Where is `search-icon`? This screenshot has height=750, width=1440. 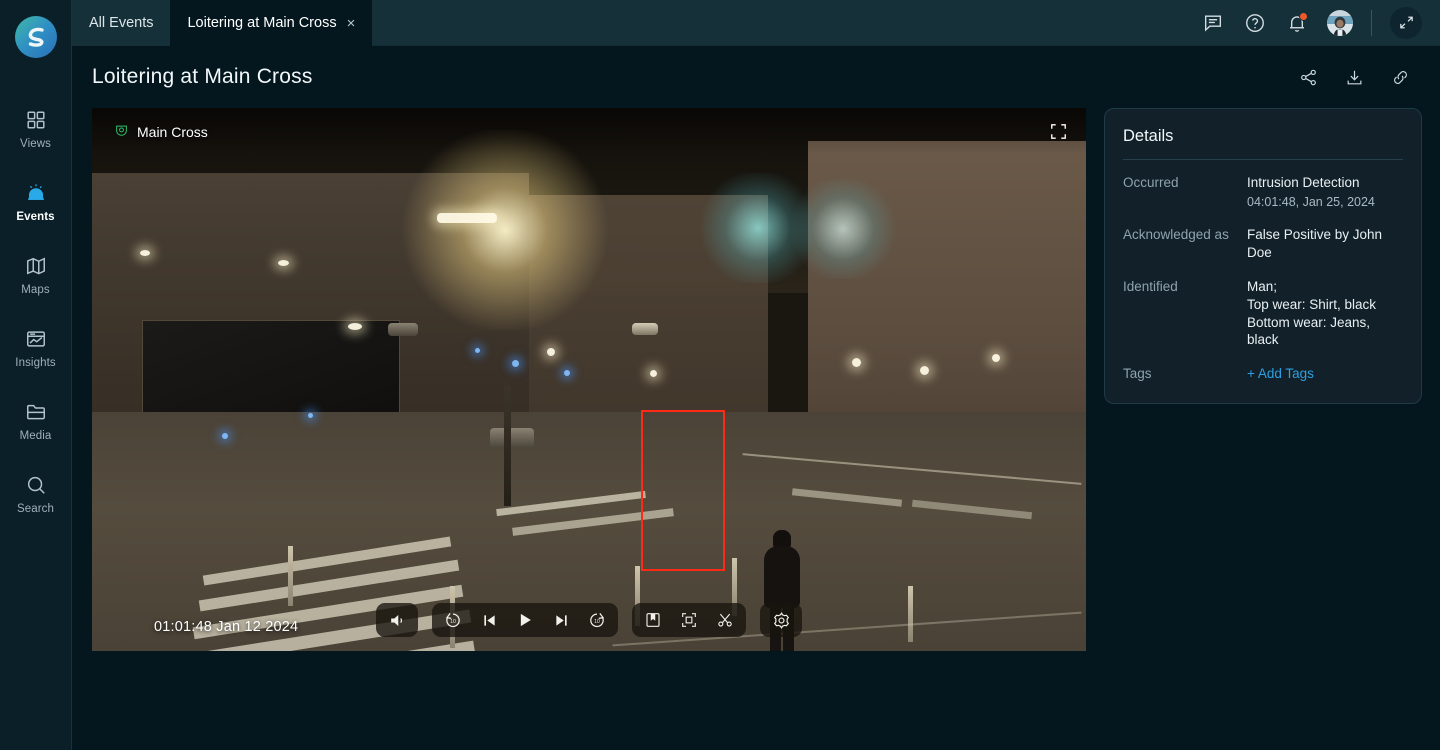
search-icon is located at coordinates (36, 485).